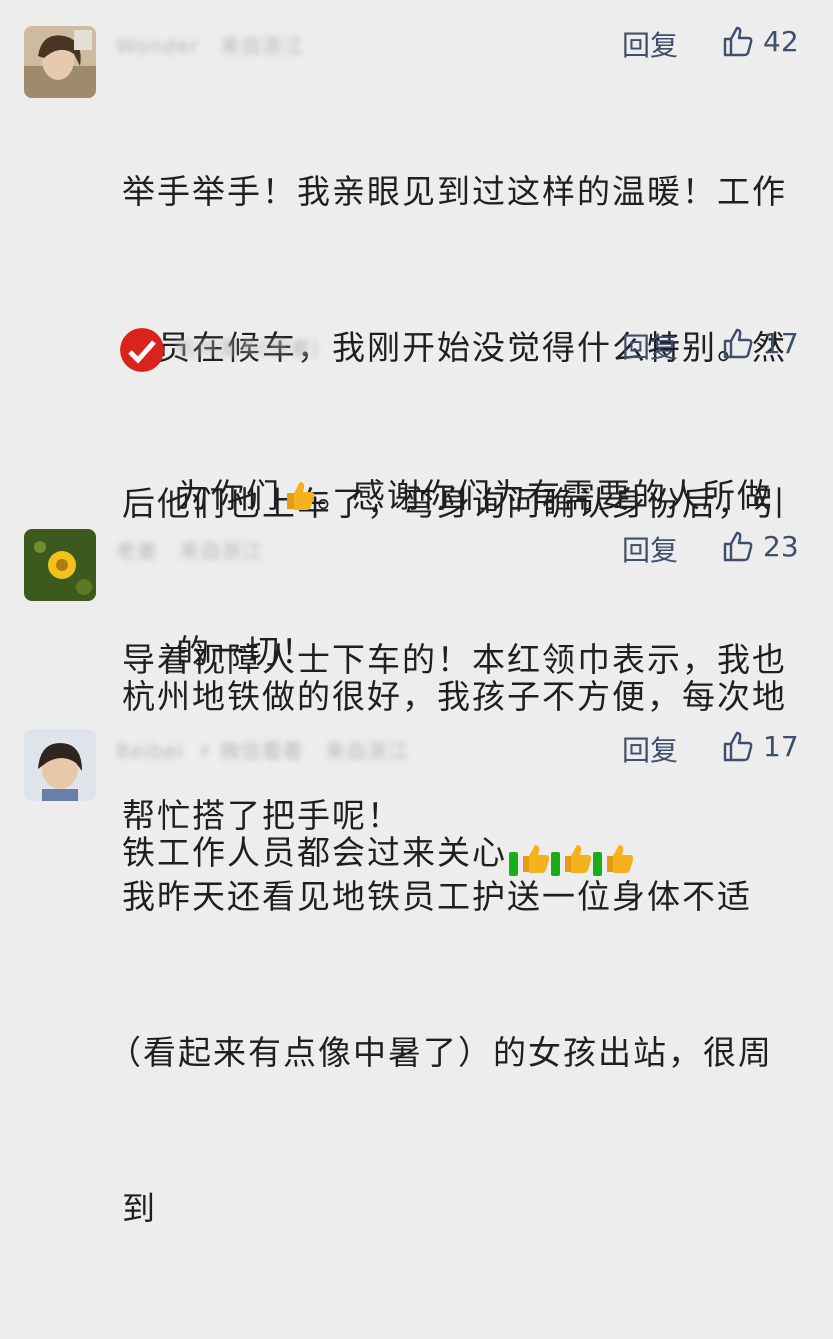  I want to click on like-button: 42, so click(760, 41).